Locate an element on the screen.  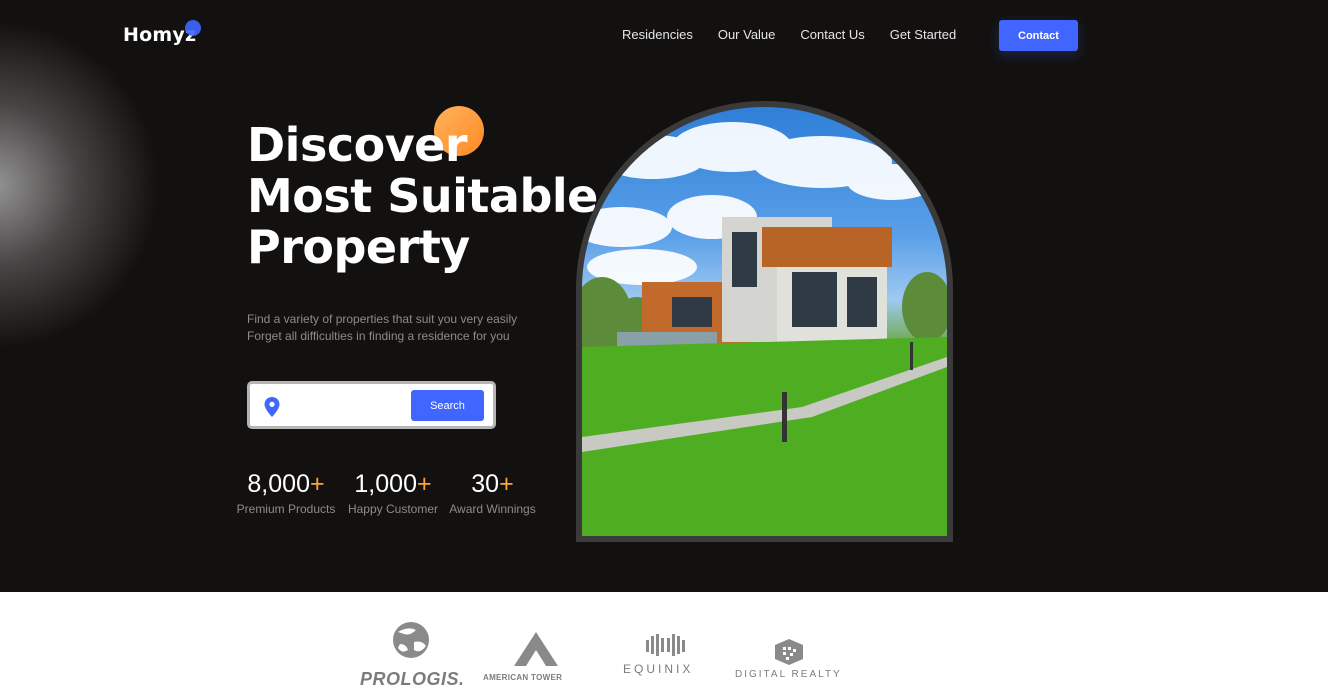
hero-headline: Discover Most Suitable Property is located at coordinates (422, 196).